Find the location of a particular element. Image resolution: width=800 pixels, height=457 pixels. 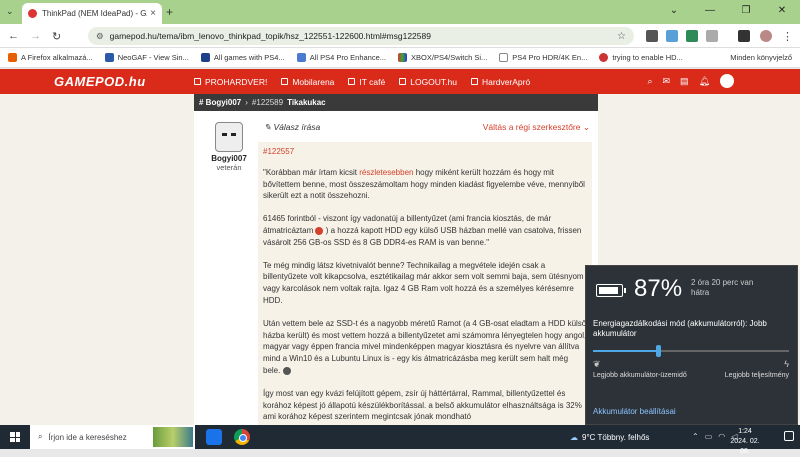

user-avatar is located at coordinates (727, 81).